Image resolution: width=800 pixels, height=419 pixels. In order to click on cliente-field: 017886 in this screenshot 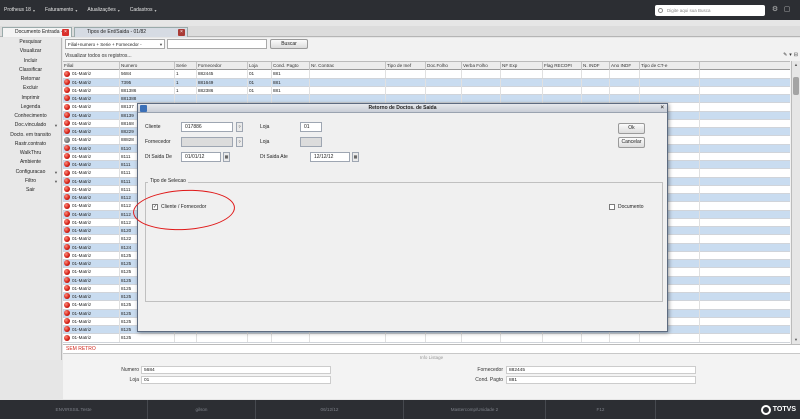, I will do `click(207, 127)`.